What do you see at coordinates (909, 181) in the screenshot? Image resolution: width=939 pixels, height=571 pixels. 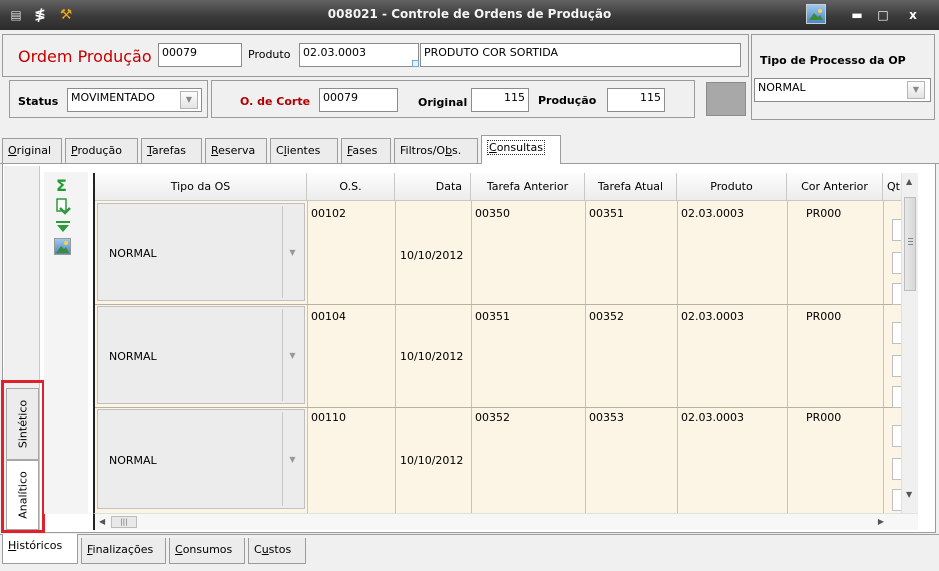 I see `scroll-up-icon: ▲` at bounding box center [909, 181].